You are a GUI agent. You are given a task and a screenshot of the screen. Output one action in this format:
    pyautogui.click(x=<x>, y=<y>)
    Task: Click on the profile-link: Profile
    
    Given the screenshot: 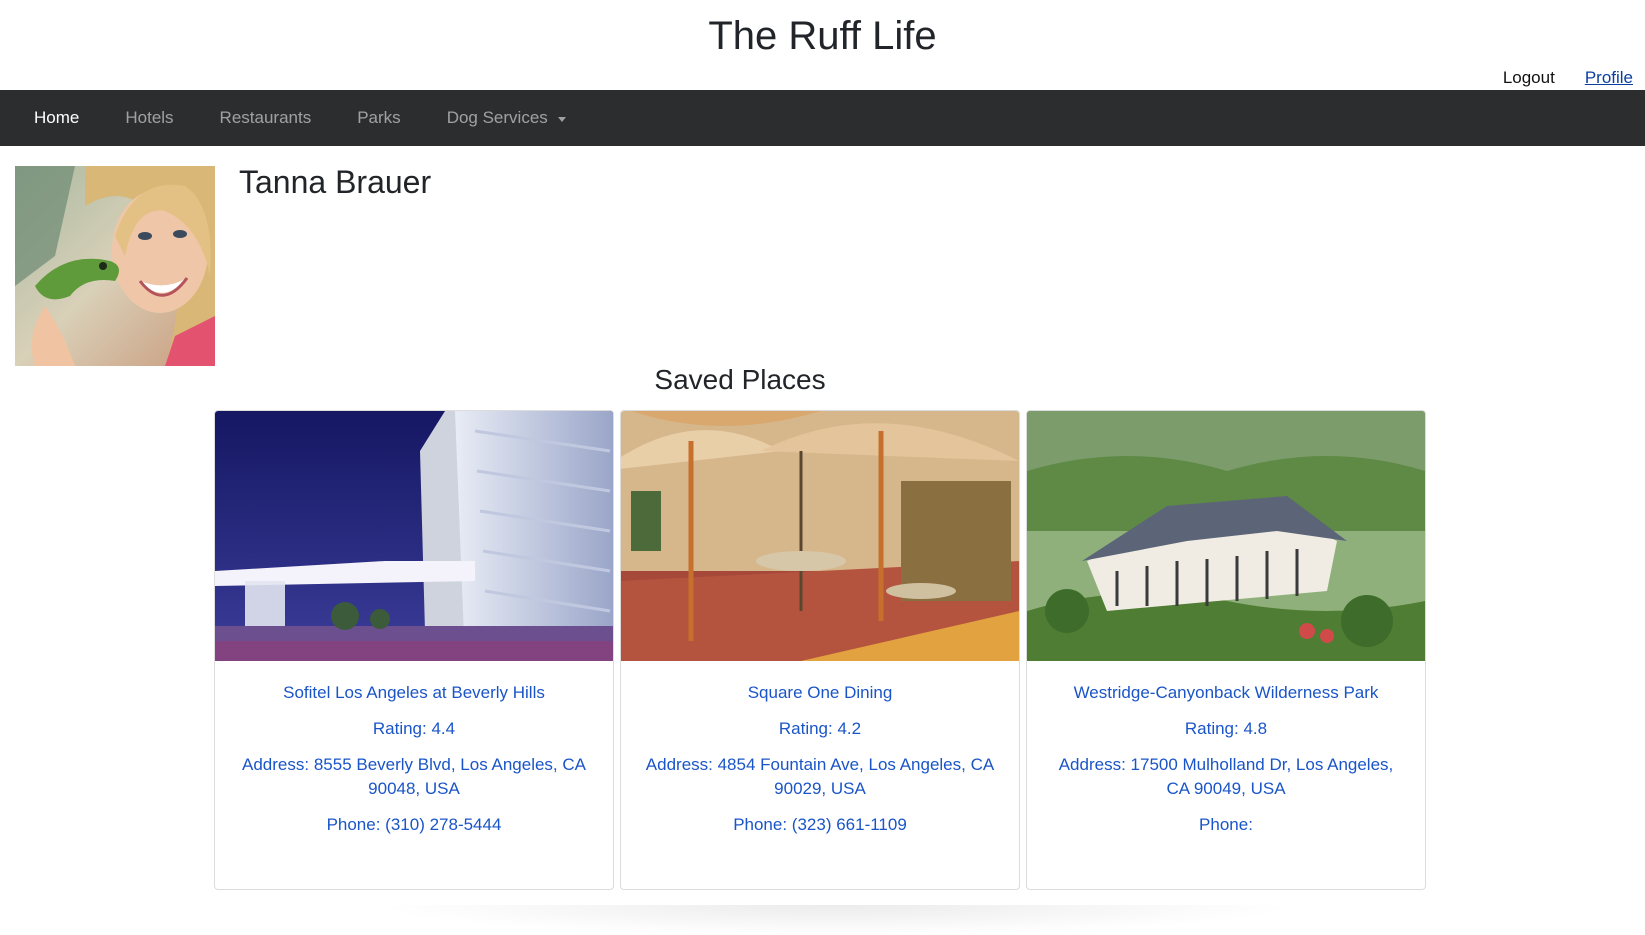 What is the action you would take?
    pyautogui.click(x=1609, y=78)
    